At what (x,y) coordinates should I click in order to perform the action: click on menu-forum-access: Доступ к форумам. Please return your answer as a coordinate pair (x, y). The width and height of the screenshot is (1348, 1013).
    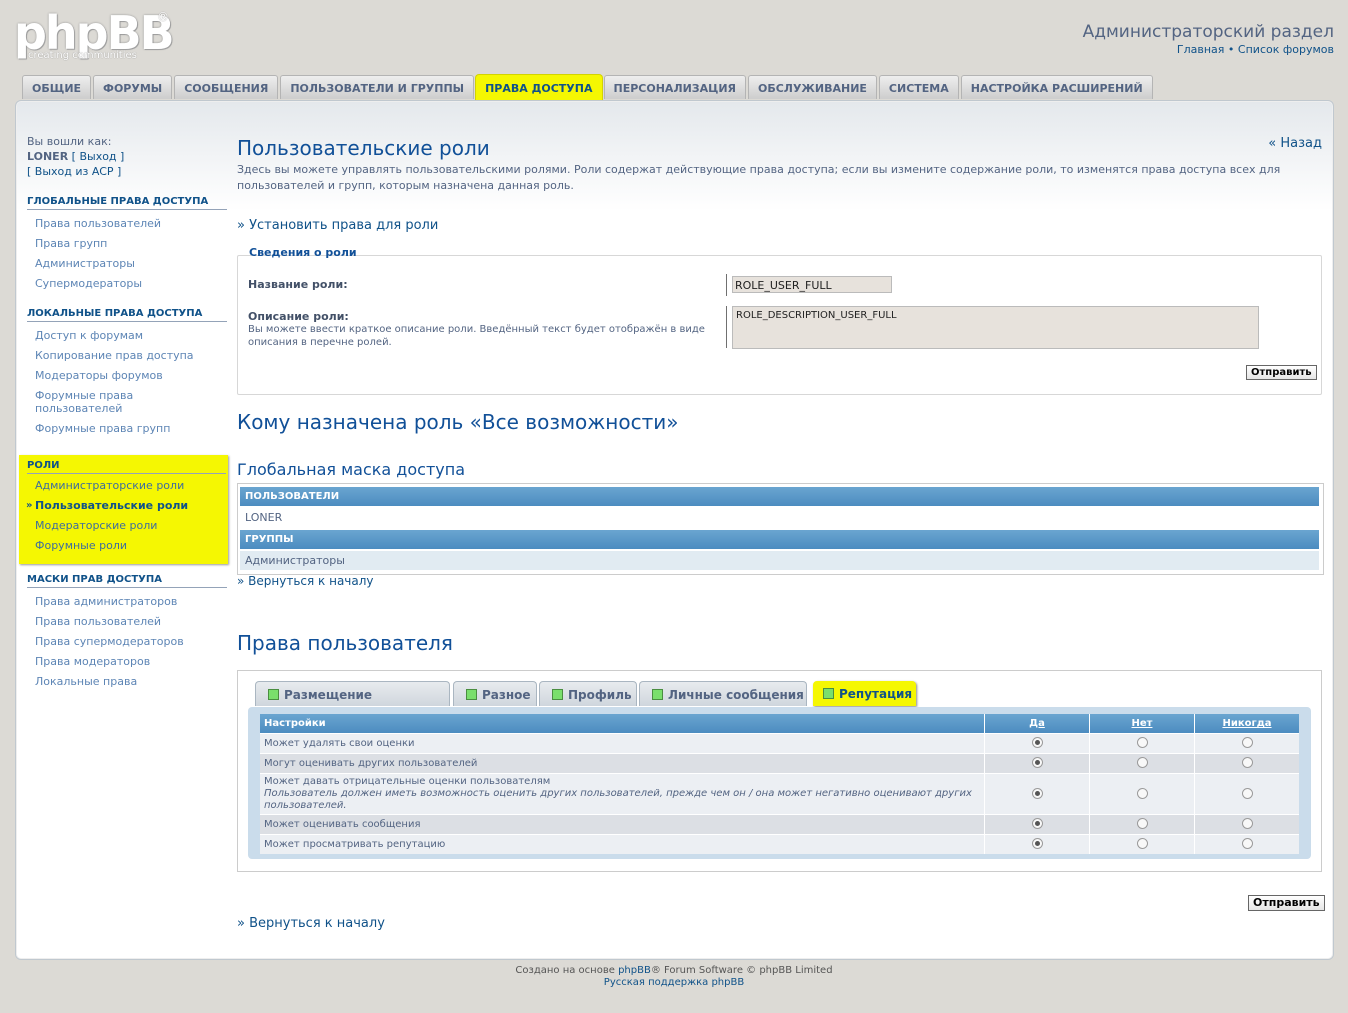
    Looking at the image, I should click on (127, 335).